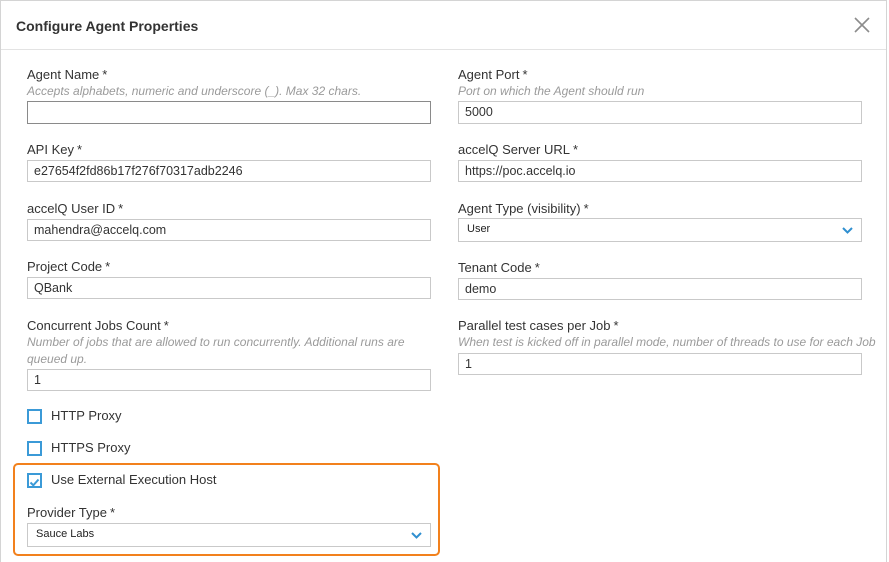 The height and width of the screenshot is (562, 889). Describe the element at coordinates (86, 415) in the screenshot. I see `http-proxy-label: HTTP Proxy` at that location.